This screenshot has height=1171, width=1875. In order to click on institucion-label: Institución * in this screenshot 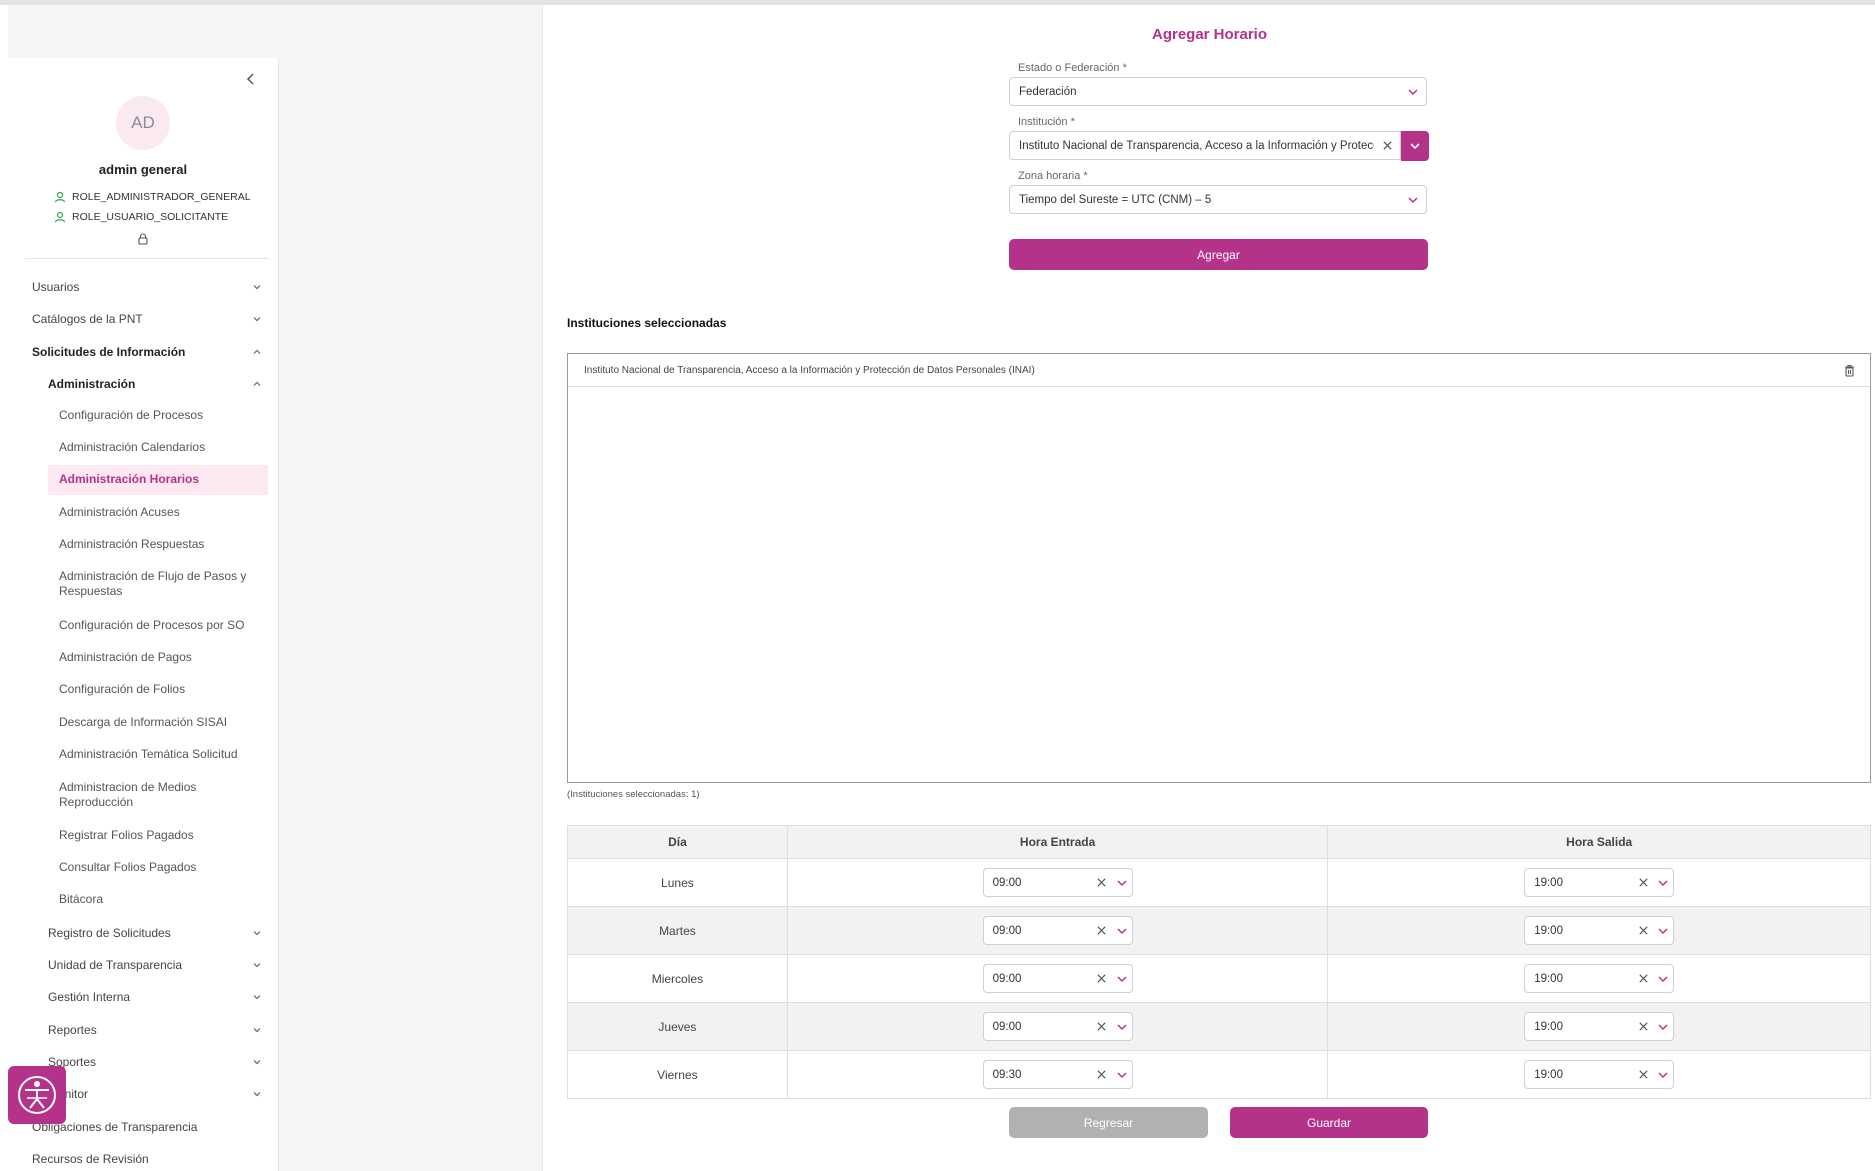, I will do `click(1046, 122)`.